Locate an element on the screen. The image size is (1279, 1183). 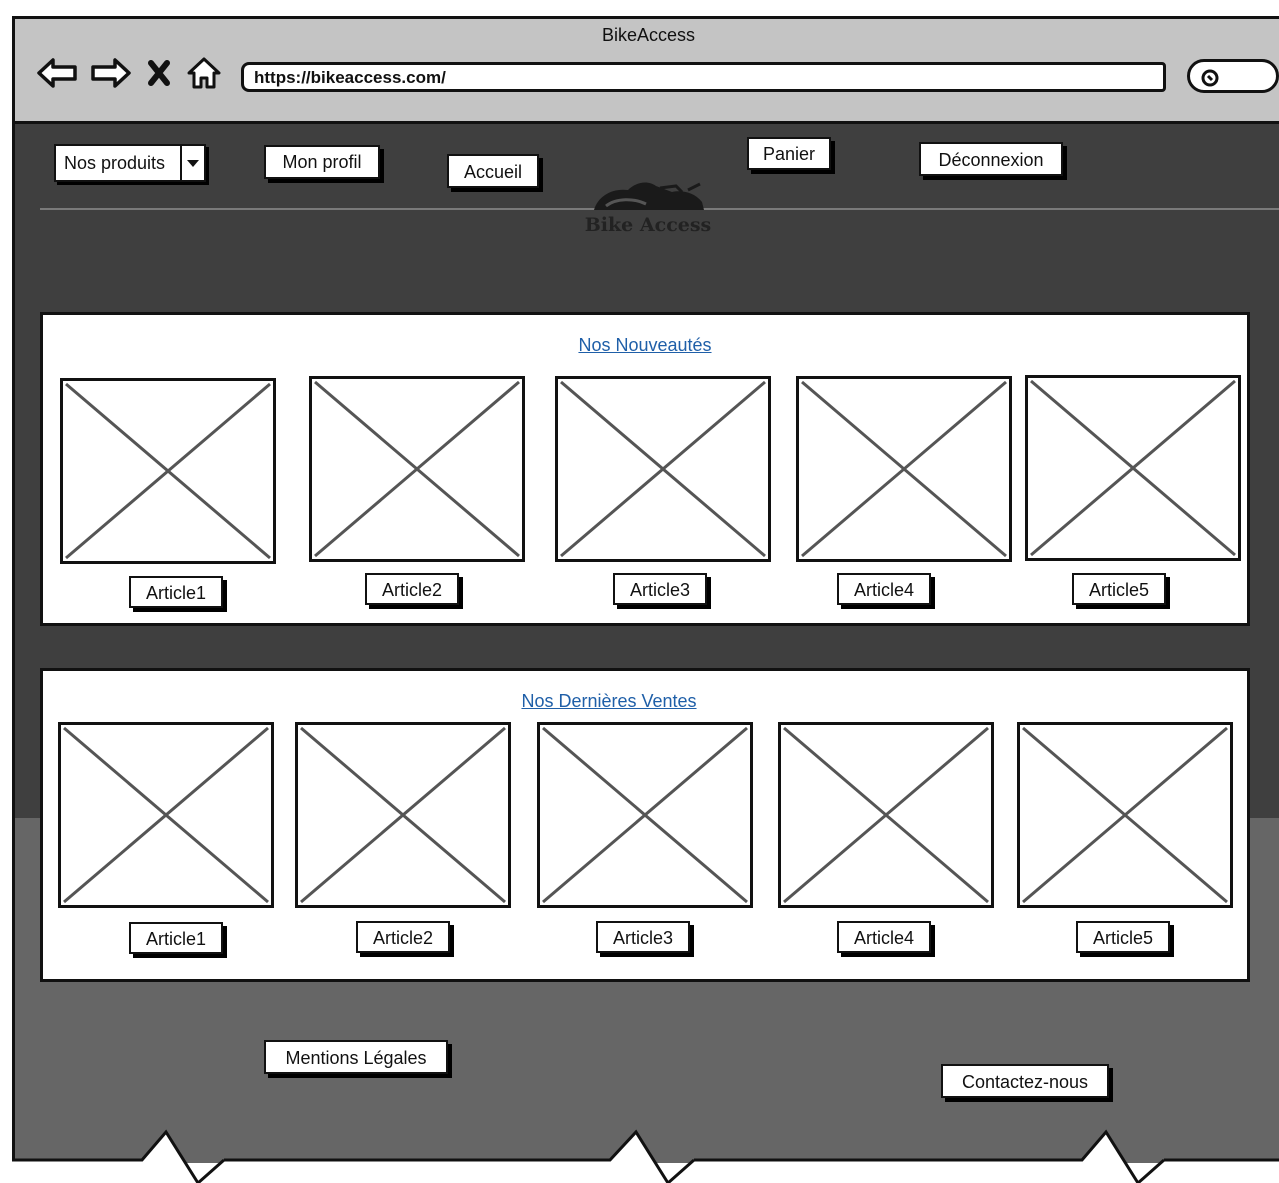
back-arrow-icon is located at coordinates (57, 73).